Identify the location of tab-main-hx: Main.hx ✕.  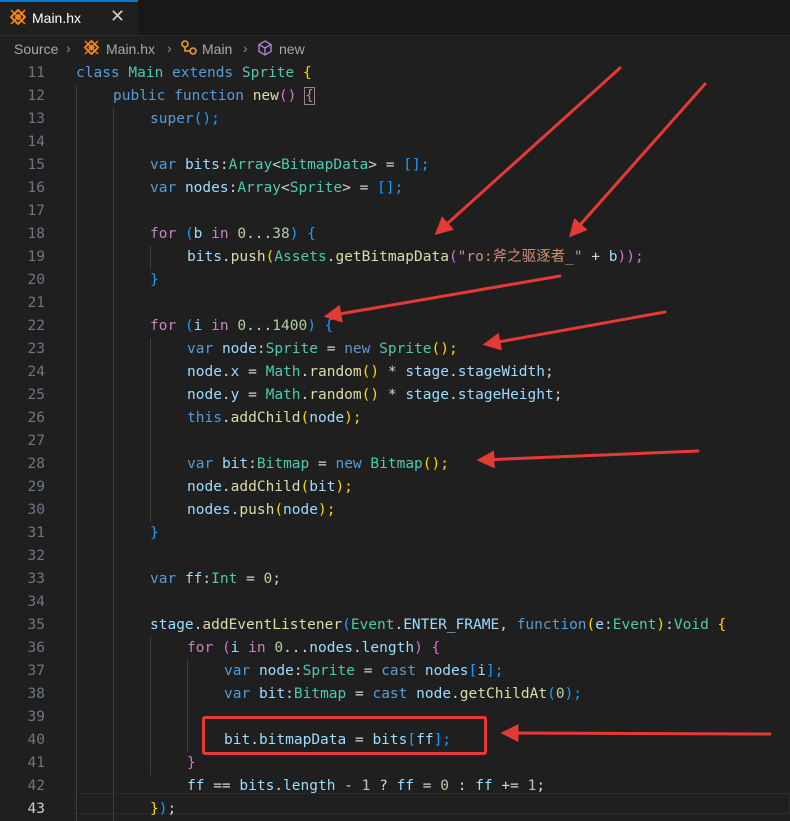
(69, 17).